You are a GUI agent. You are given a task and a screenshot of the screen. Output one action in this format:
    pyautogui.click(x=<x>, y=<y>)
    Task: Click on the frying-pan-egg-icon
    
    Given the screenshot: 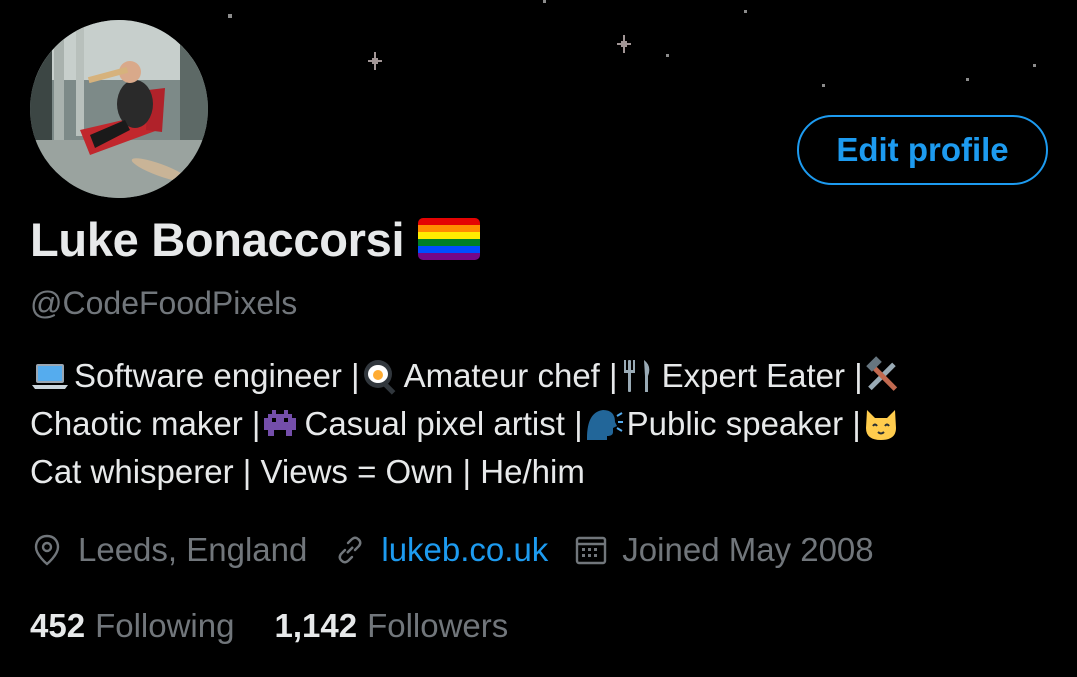 What is the action you would take?
    pyautogui.click(x=380, y=376)
    